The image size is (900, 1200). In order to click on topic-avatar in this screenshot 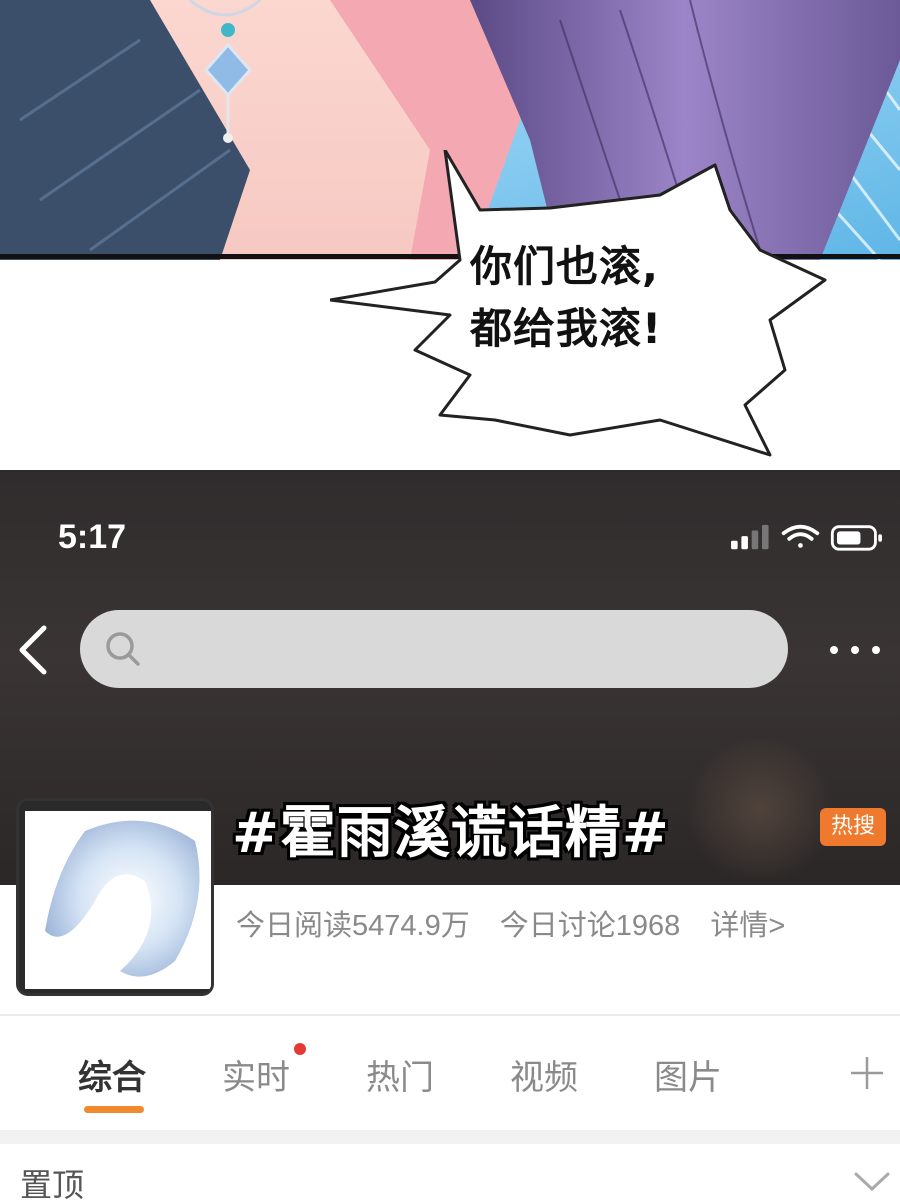, I will do `click(115, 897)`.